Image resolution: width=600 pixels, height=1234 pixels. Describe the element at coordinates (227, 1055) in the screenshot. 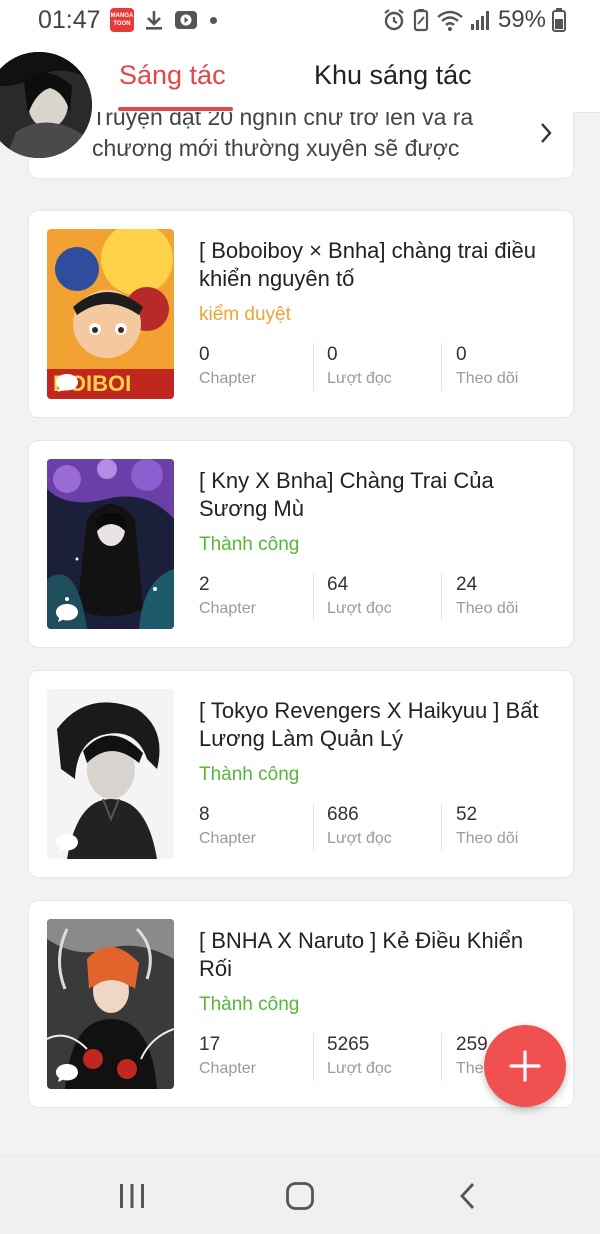

I see `stat-chapters: 17 Chapter` at that location.